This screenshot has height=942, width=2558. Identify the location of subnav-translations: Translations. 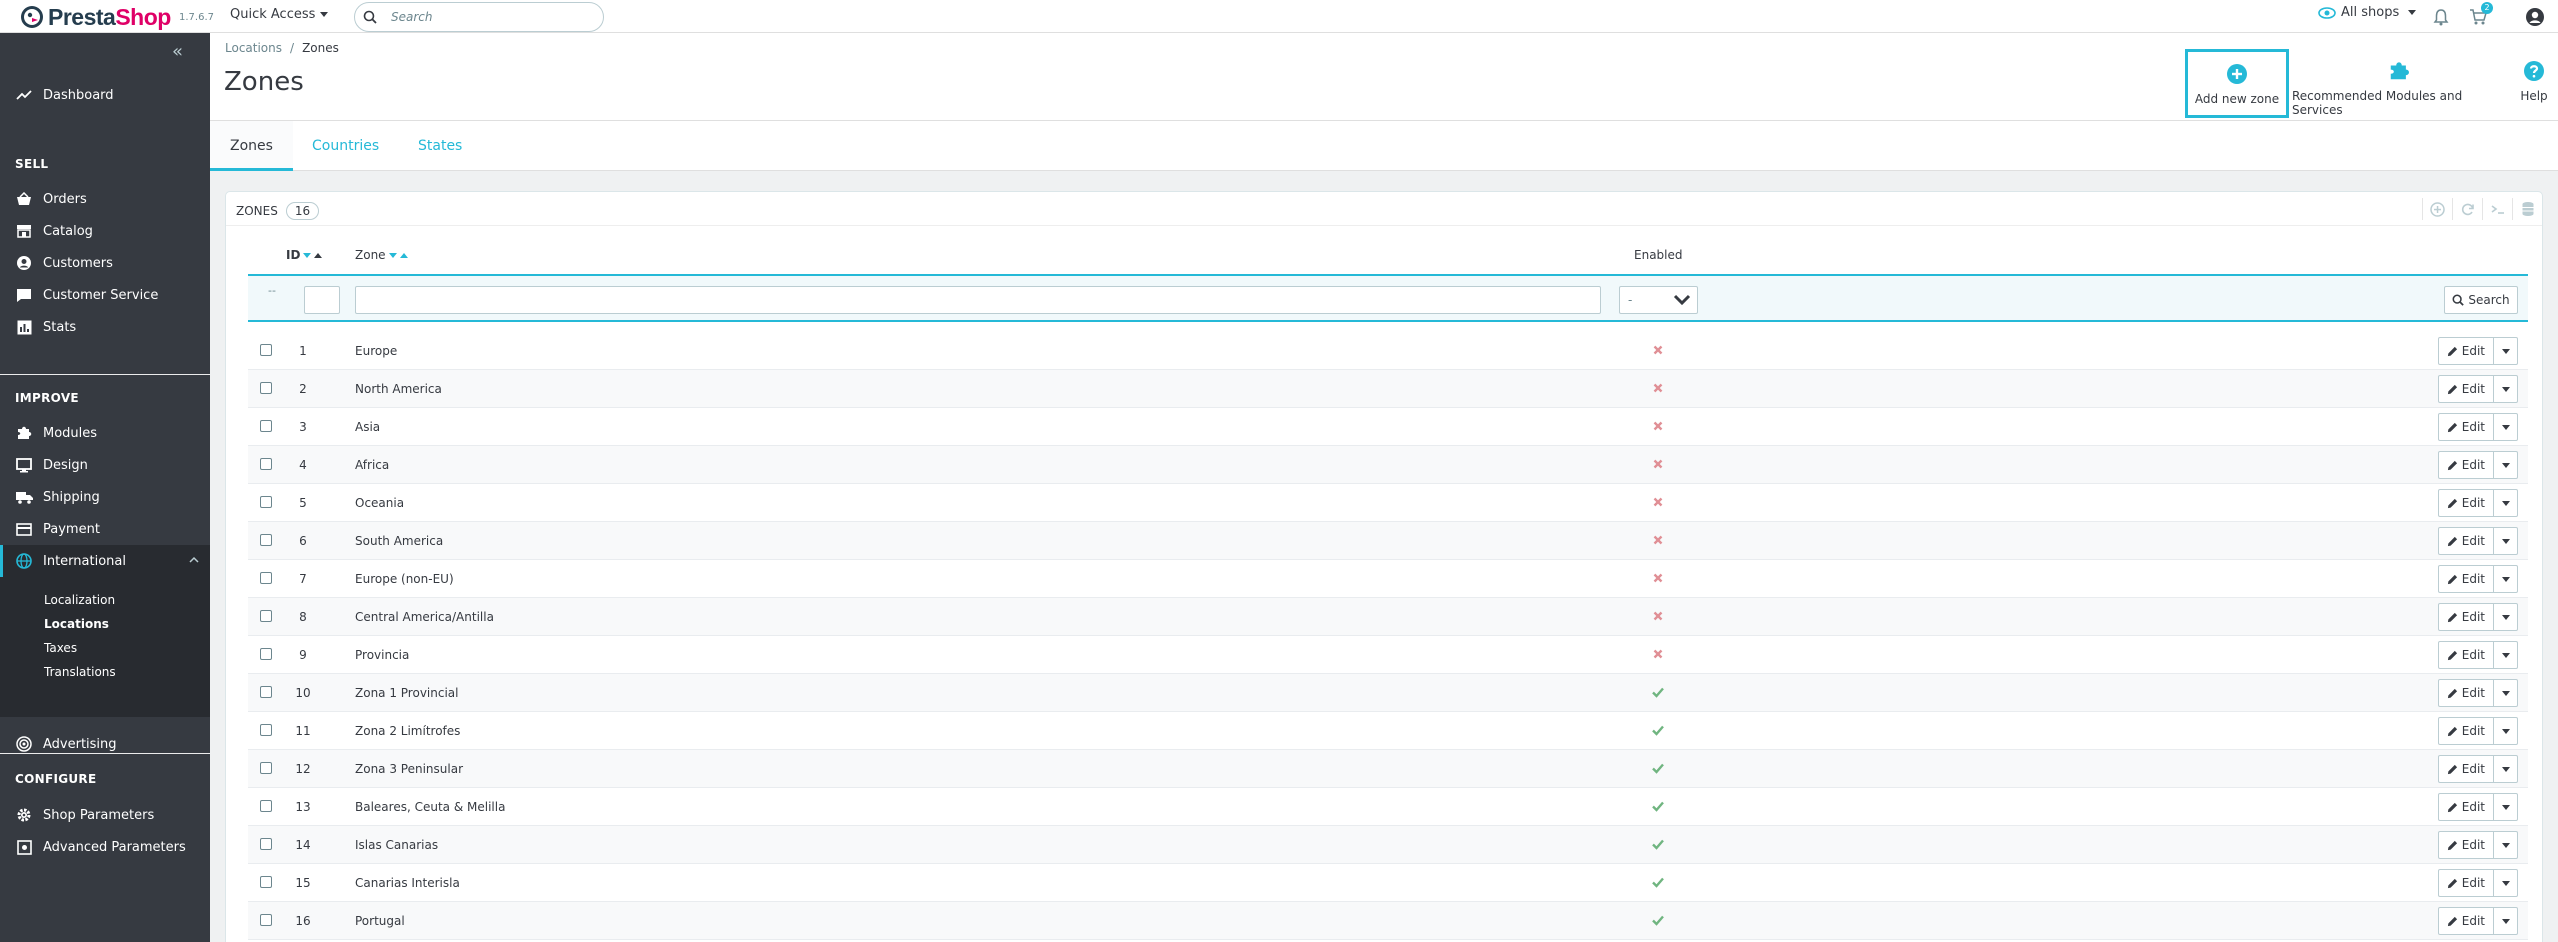
(80, 672).